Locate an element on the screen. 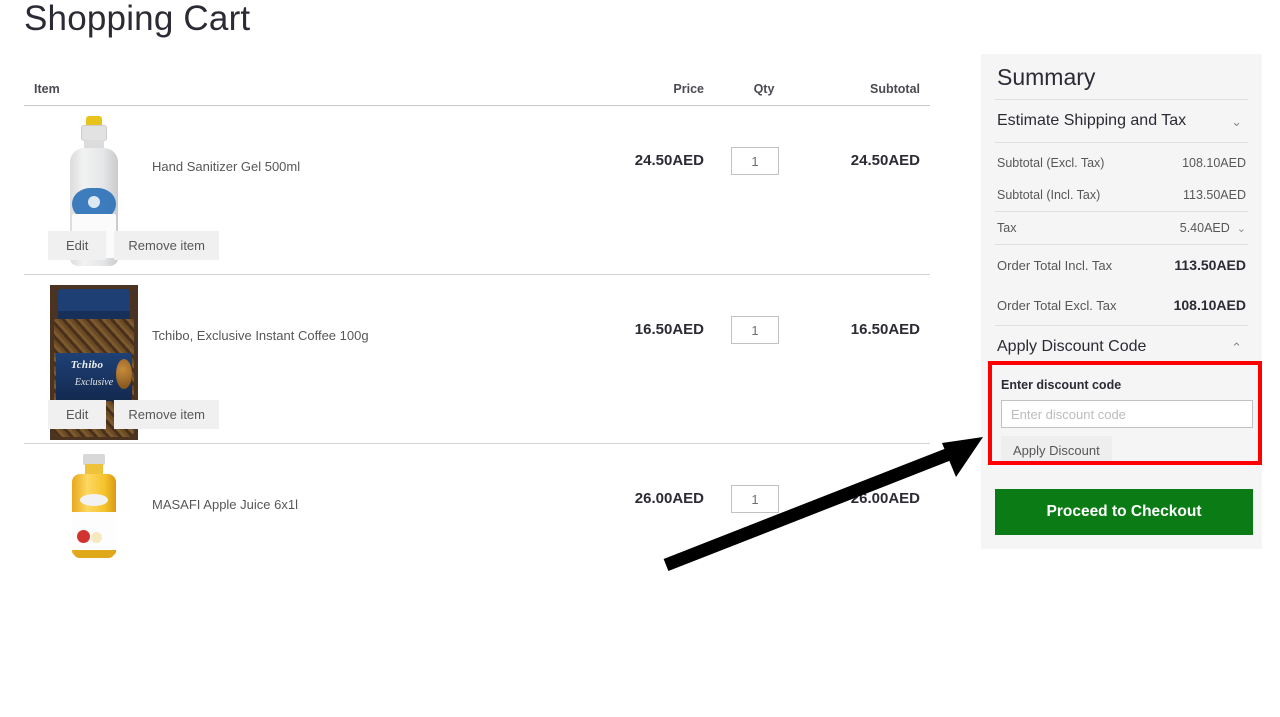 This screenshot has width=1280, height=717. summary-line-label: Subtotal (Incl. Tax) is located at coordinates (1049, 195).